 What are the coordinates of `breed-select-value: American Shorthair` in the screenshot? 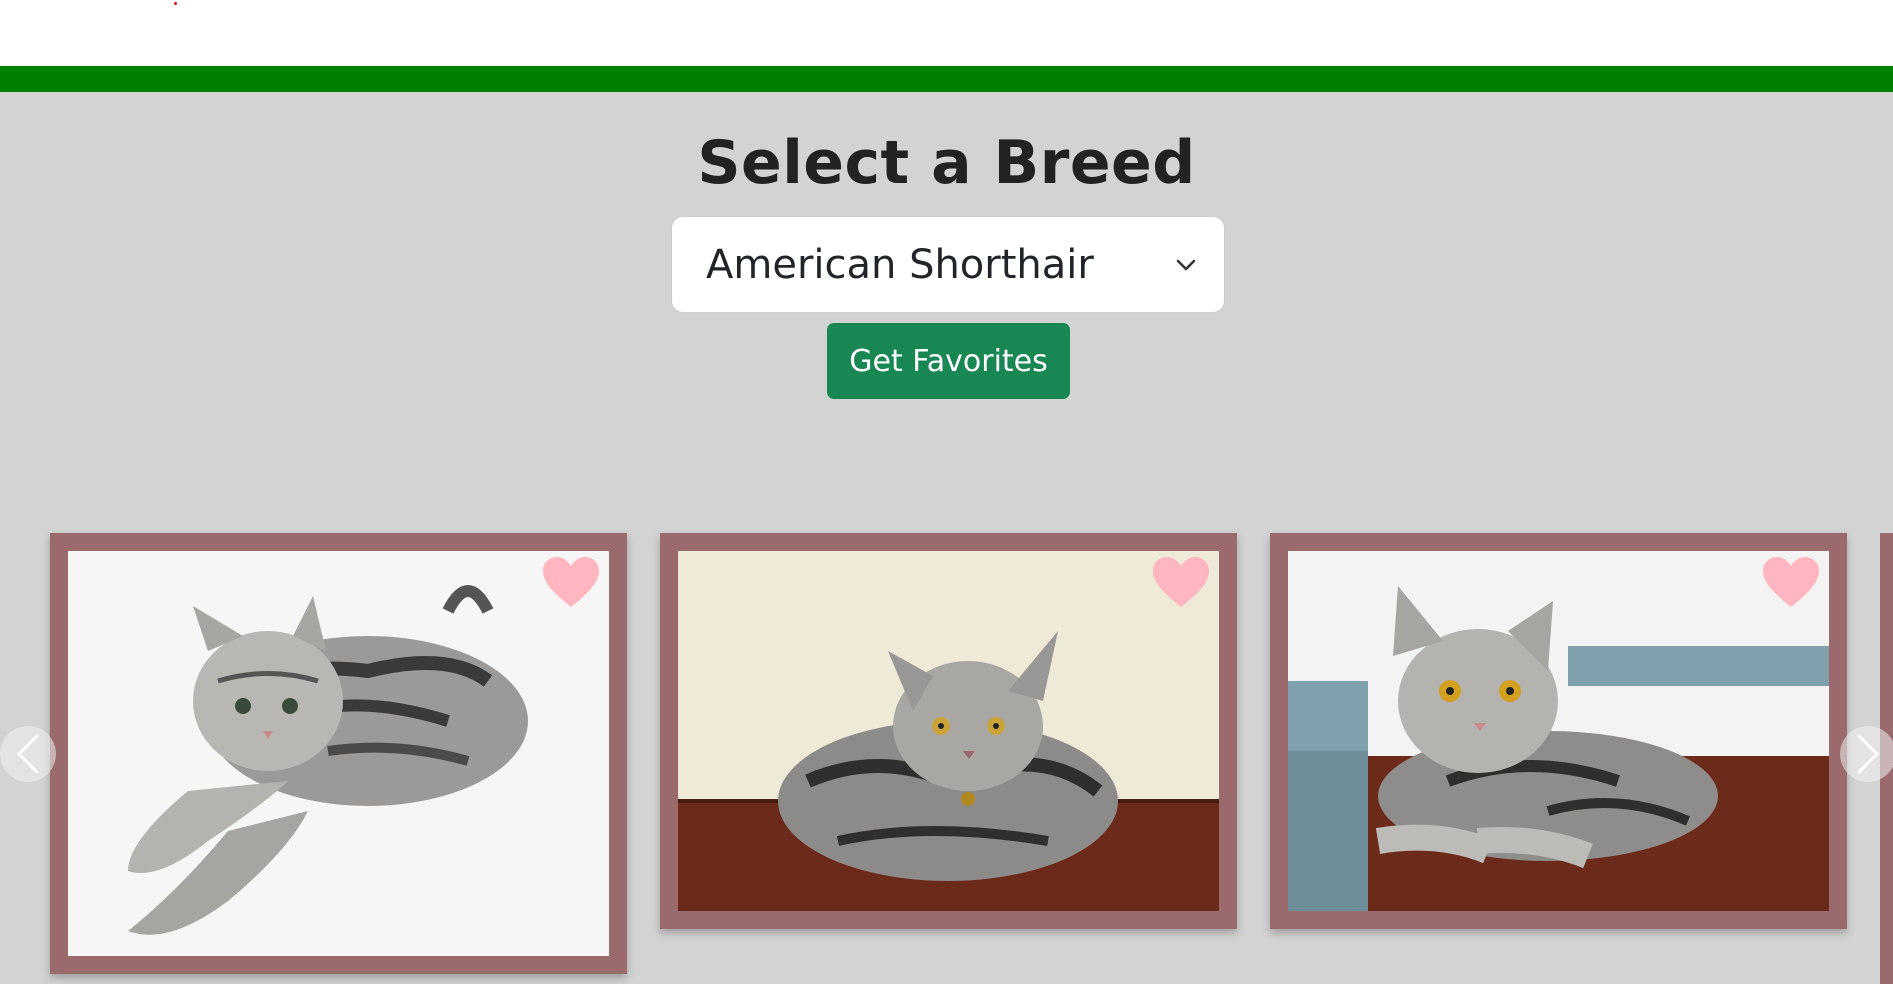 It's located at (900, 264).